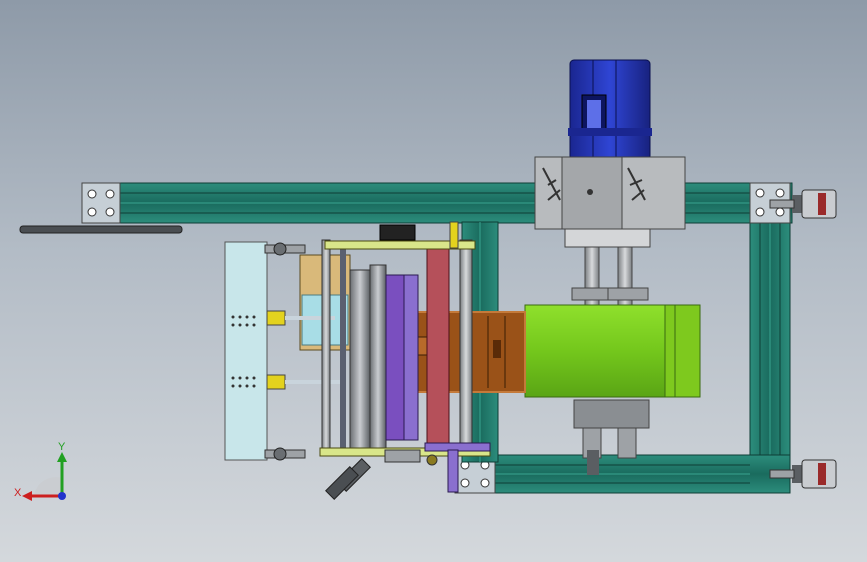  I want to click on left-mounting-plate, so click(101, 229).